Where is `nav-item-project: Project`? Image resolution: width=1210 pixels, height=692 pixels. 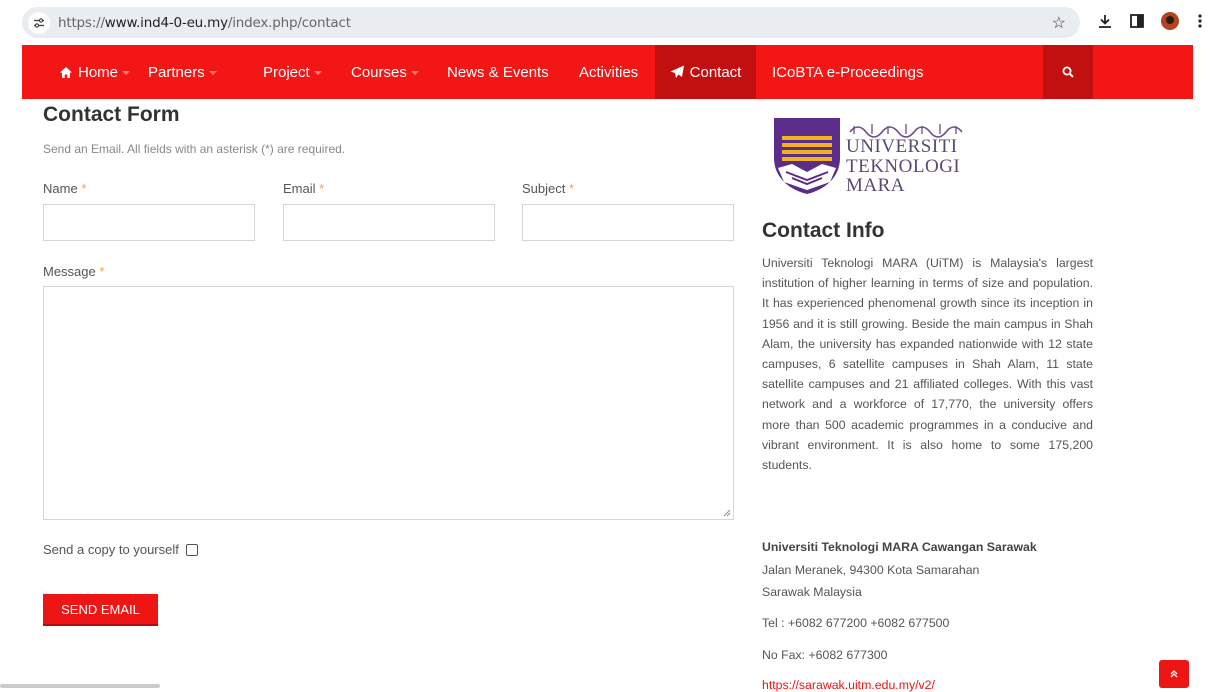
nav-item-project: Project is located at coordinates (292, 72).